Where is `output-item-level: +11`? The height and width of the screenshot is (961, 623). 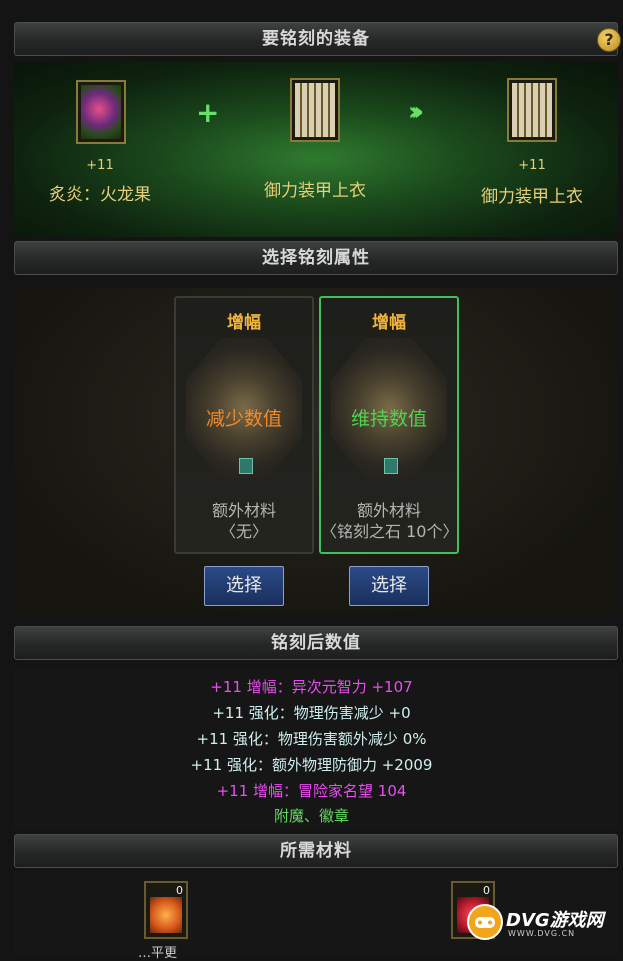
output-item-level: +11 is located at coordinates (532, 165).